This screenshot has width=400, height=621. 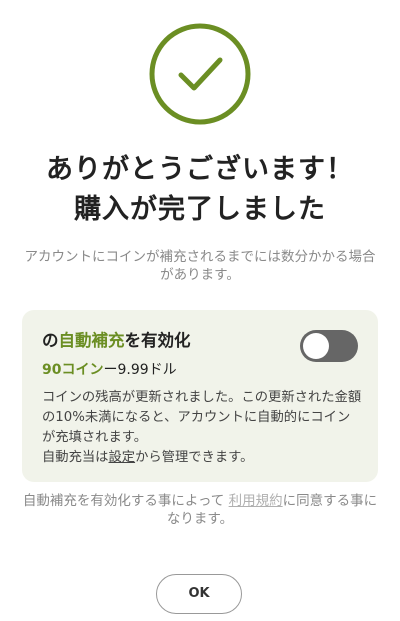 What do you see at coordinates (200, 510) in the screenshot?
I see `terms-notice: 自動補充を有効化する事によって 利用規約に同意する事になります。` at bounding box center [200, 510].